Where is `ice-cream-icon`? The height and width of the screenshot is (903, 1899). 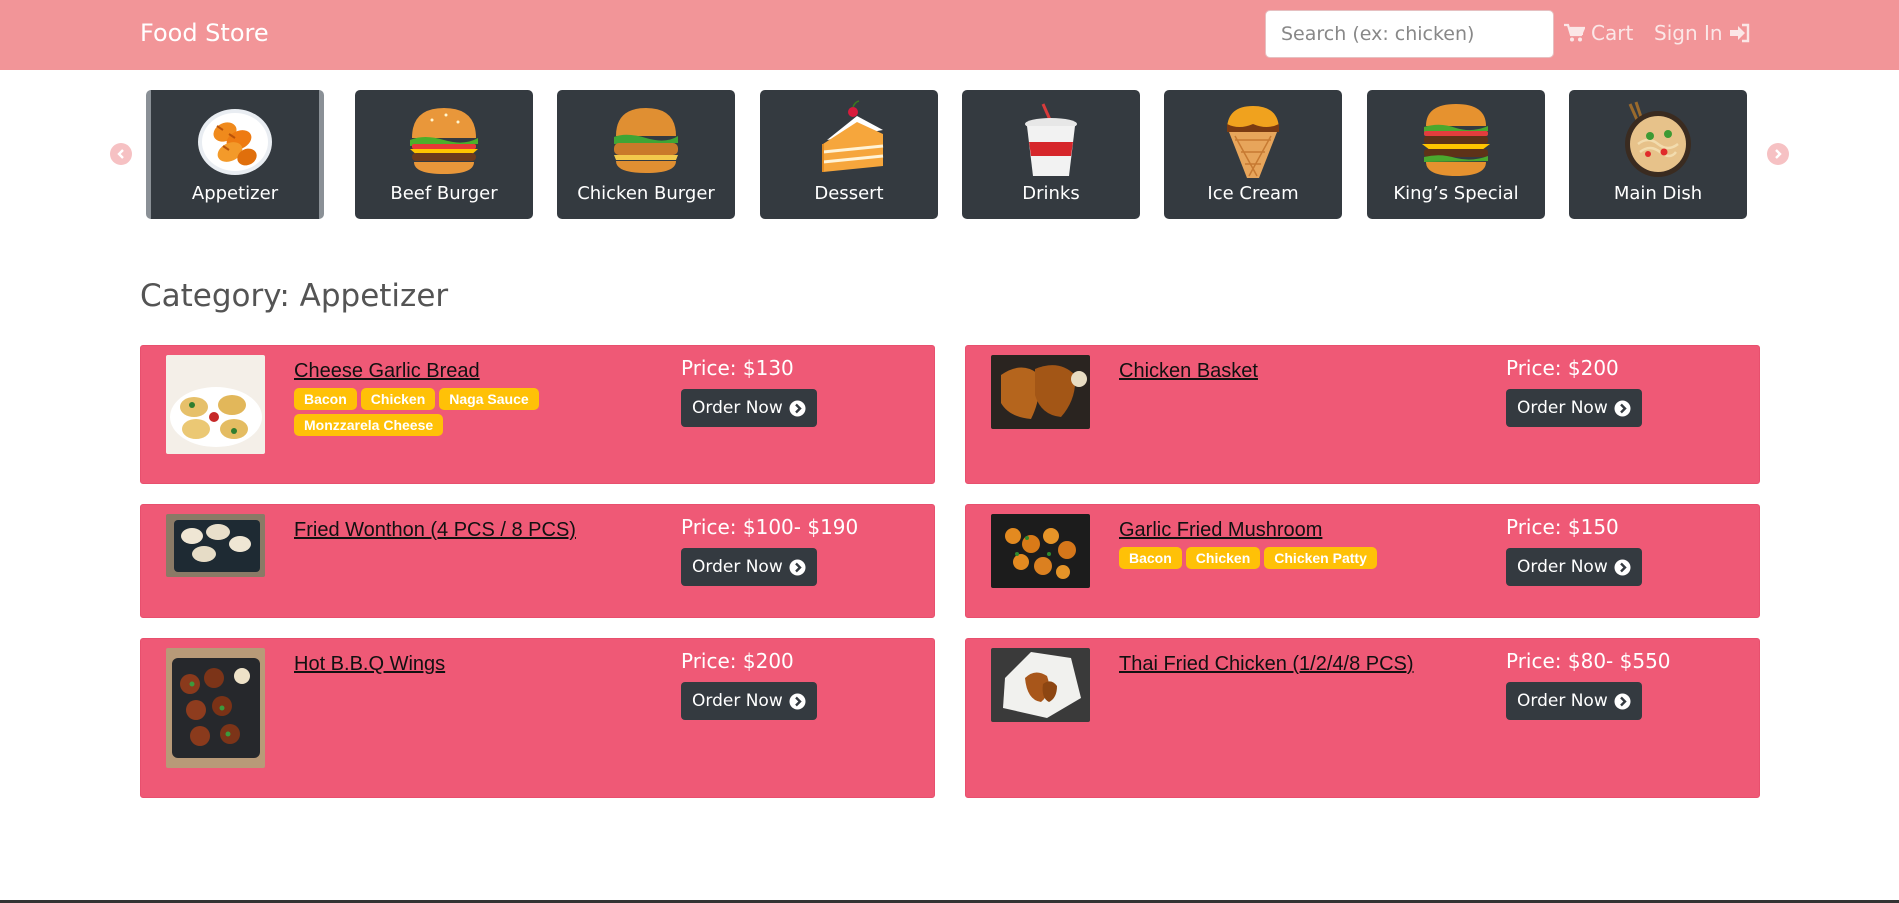 ice-cream-icon is located at coordinates (1253, 142).